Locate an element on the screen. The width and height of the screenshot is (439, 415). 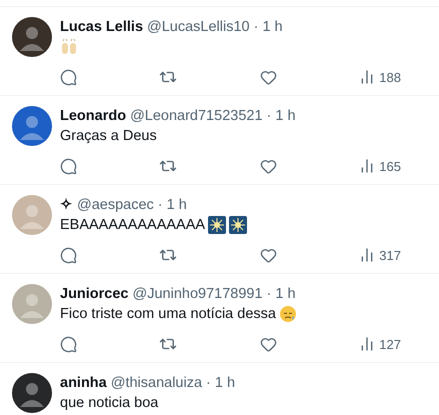
reply-card: aninha @thisanaluiza · 1 h que noticia boa is located at coordinates (219, 389).